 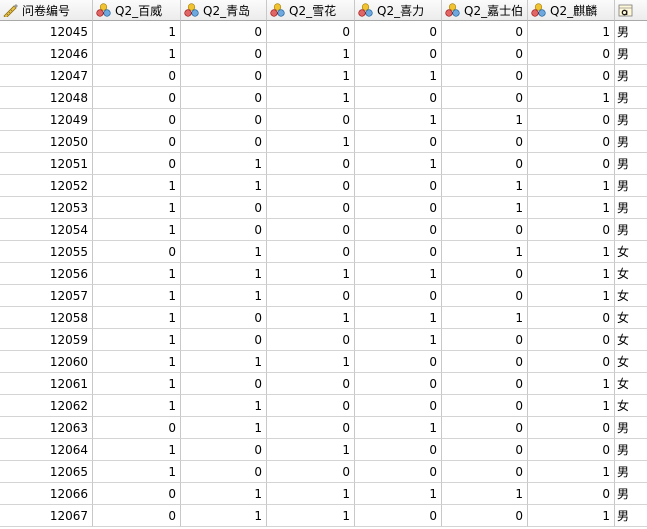 What do you see at coordinates (46, 98) in the screenshot?
I see `table-cell: 12048` at bounding box center [46, 98].